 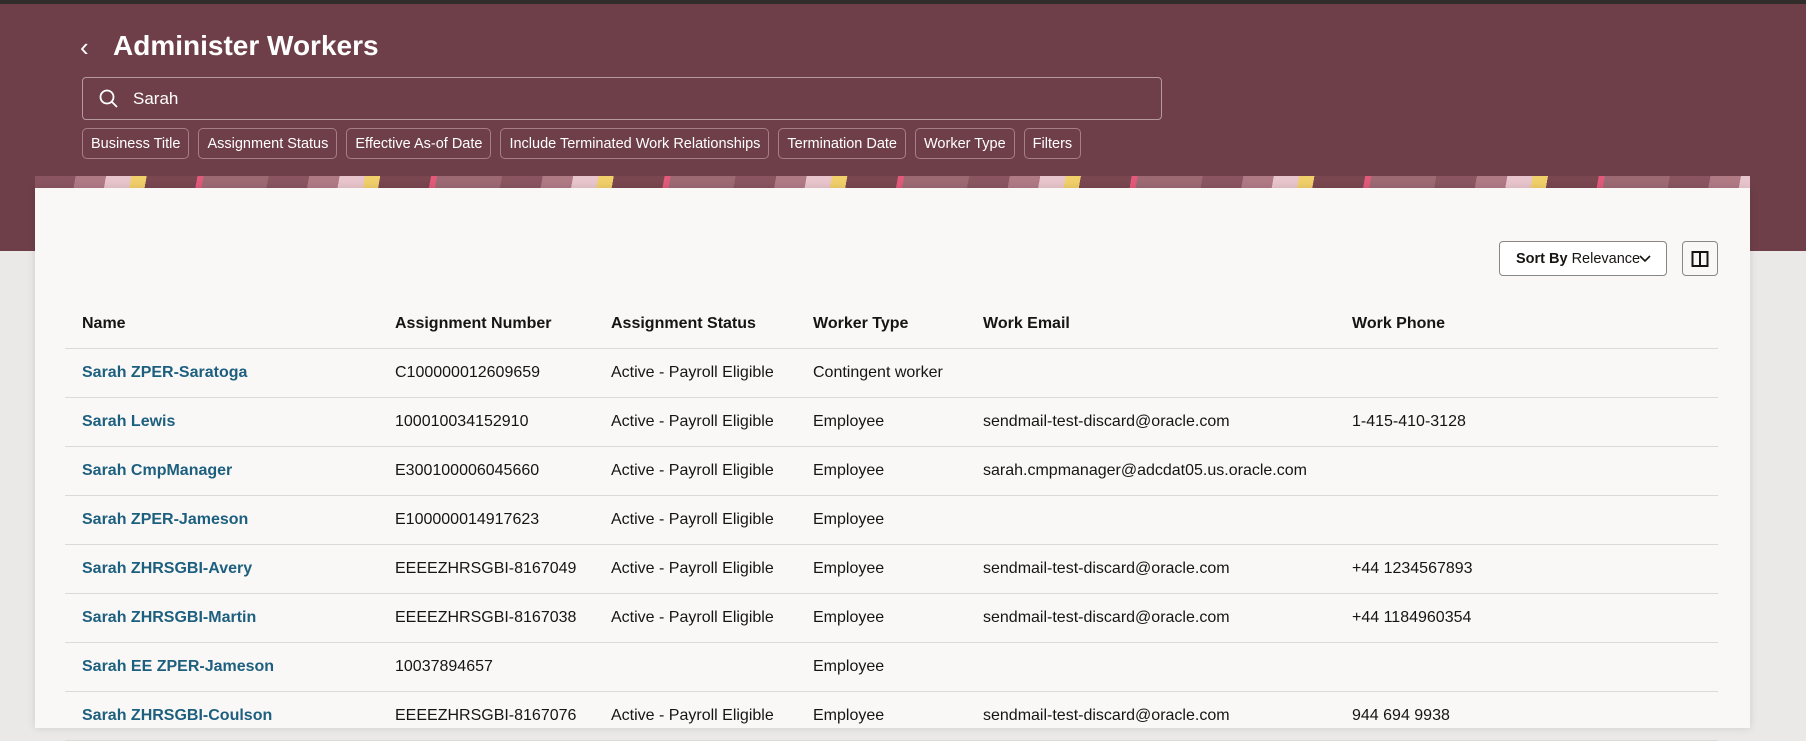 What do you see at coordinates (157, 470) in the screenshot?
I see `worker-name-link: Sarah CmpManager` at bounding box center [157, 470].